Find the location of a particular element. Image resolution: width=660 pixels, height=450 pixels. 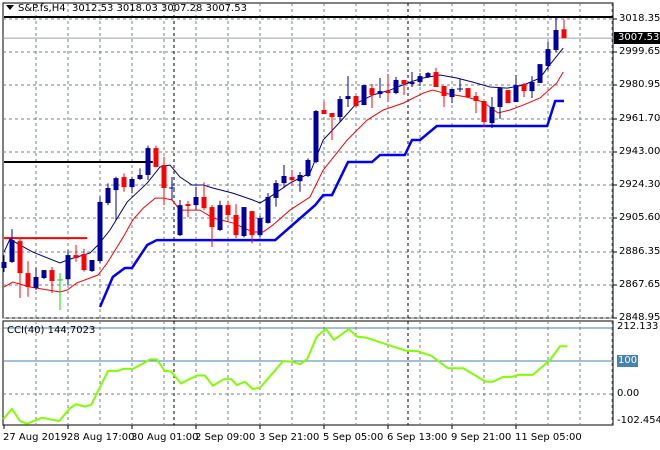

current-price-tag: 3007.53 is located at coordinates (637, 38).